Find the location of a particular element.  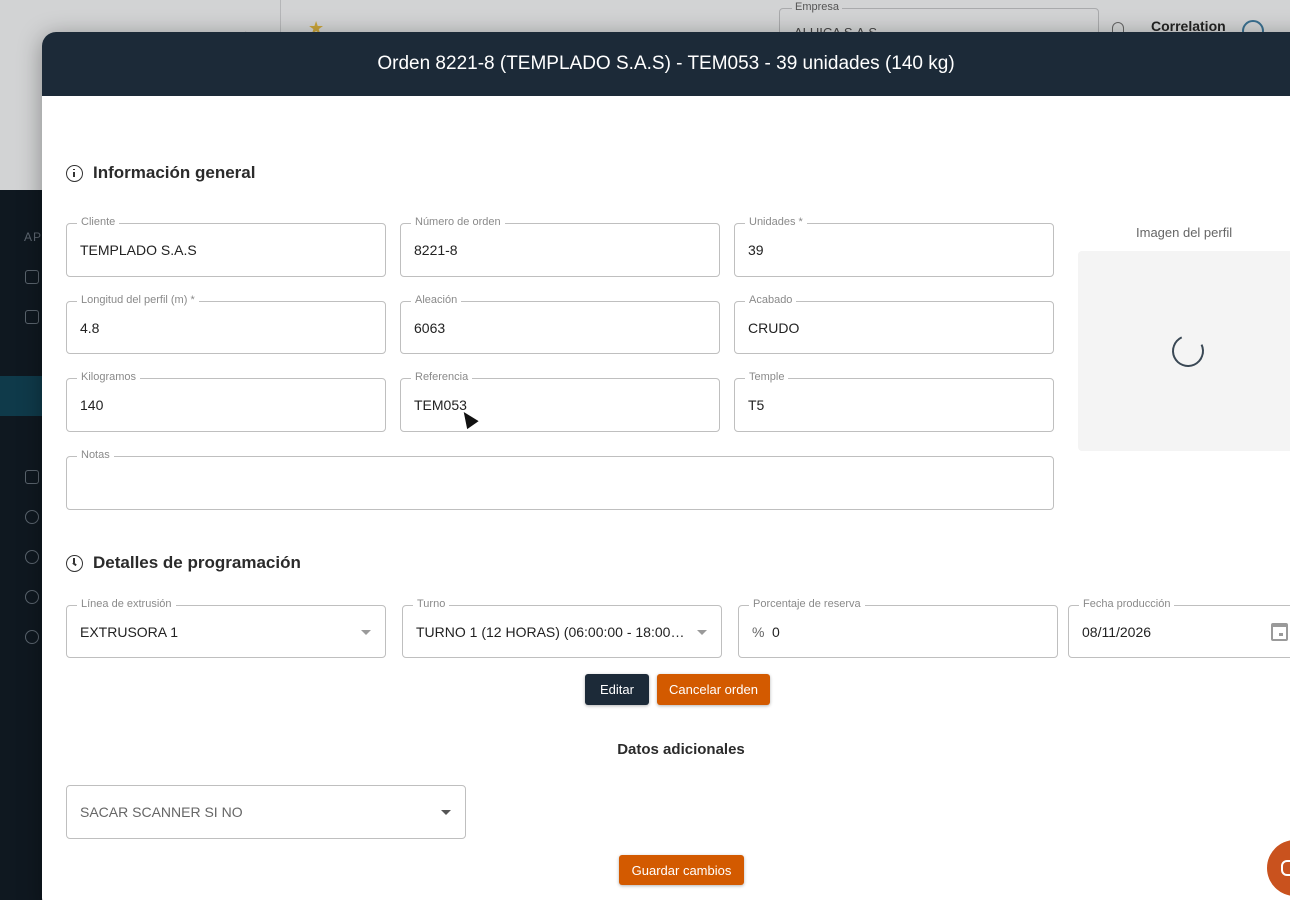

aleacion-field: Aleación 6063 is located at coordinates (560, 324).